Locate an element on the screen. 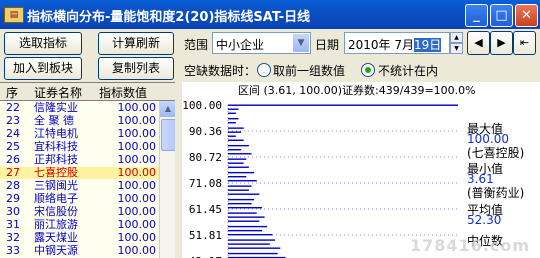 The height and width of the screenshot is (258, 540). date-label: 日期 is located at coordinates (327, 45).